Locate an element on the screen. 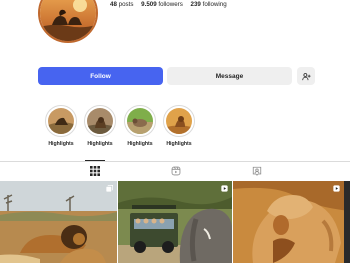 This screenshot has width=350, height=263. active-tab-indicator is located at coordinates (95, 160).